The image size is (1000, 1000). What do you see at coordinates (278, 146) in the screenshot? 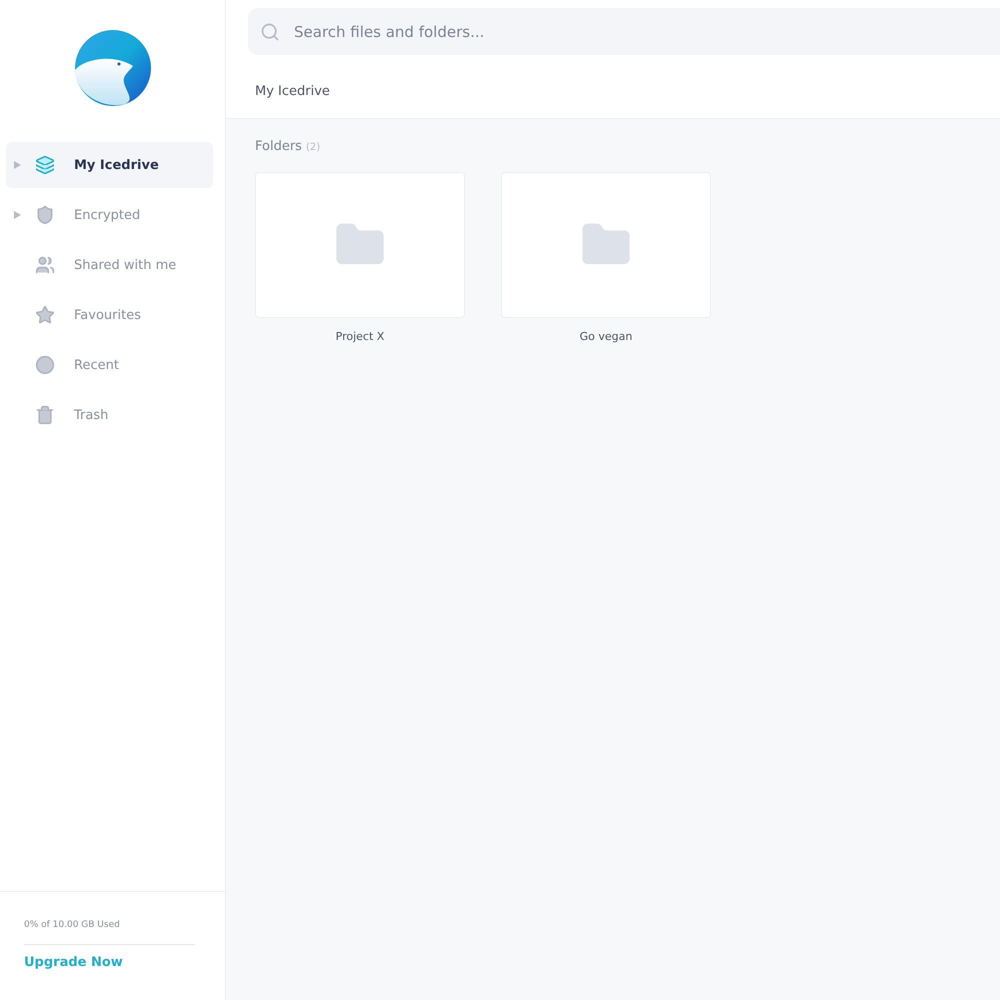
I see `section-title: Folders` at bounding box center [278, 146].